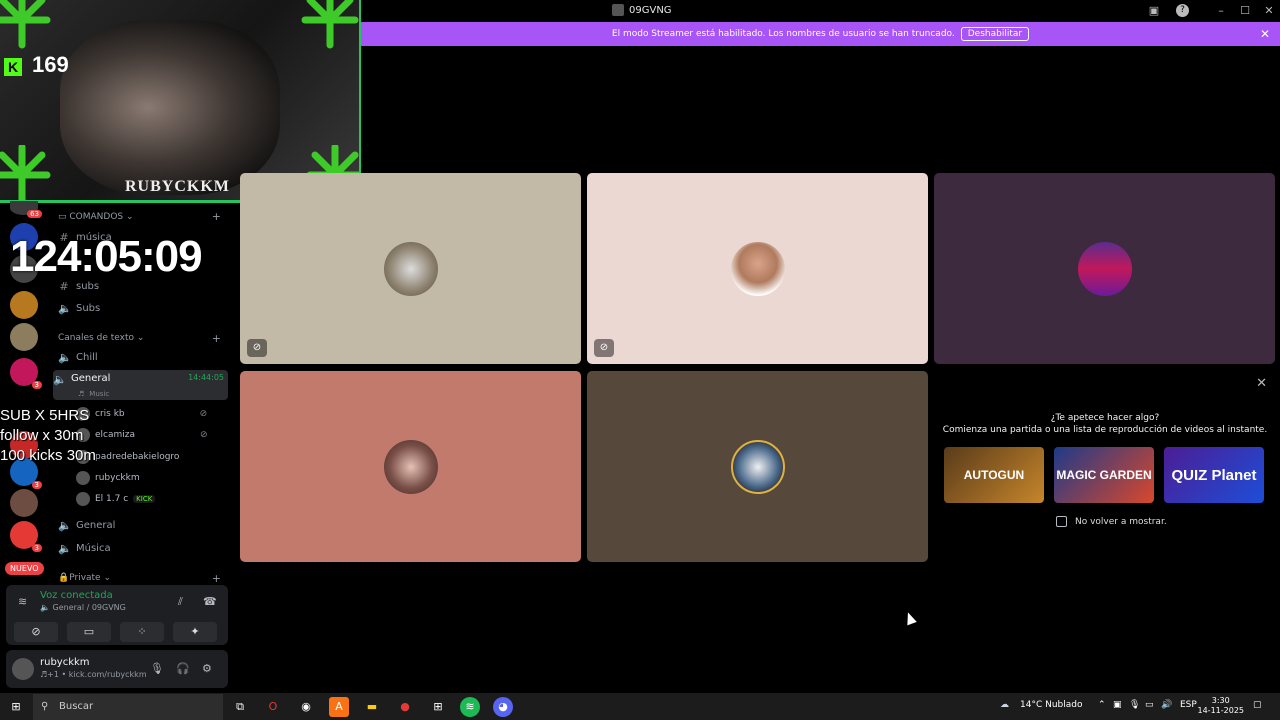  Describe the element at coordinates (306, 707) in the screenshot. I see `obs-icon: ◉` at that location.